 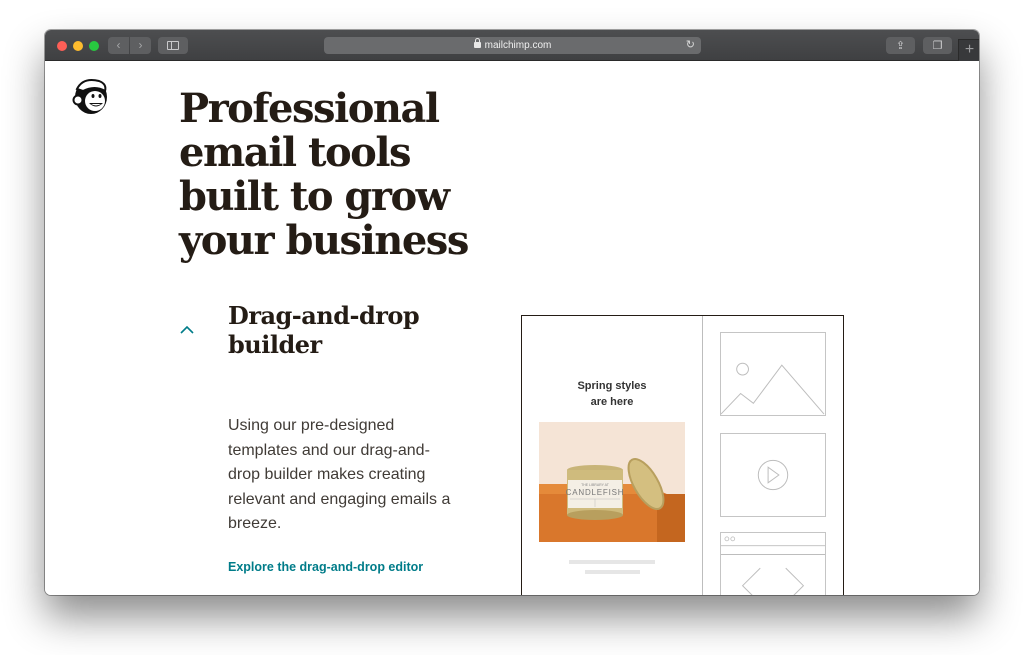 I want to click on plus-icon: +, so click(x=969, y=49).